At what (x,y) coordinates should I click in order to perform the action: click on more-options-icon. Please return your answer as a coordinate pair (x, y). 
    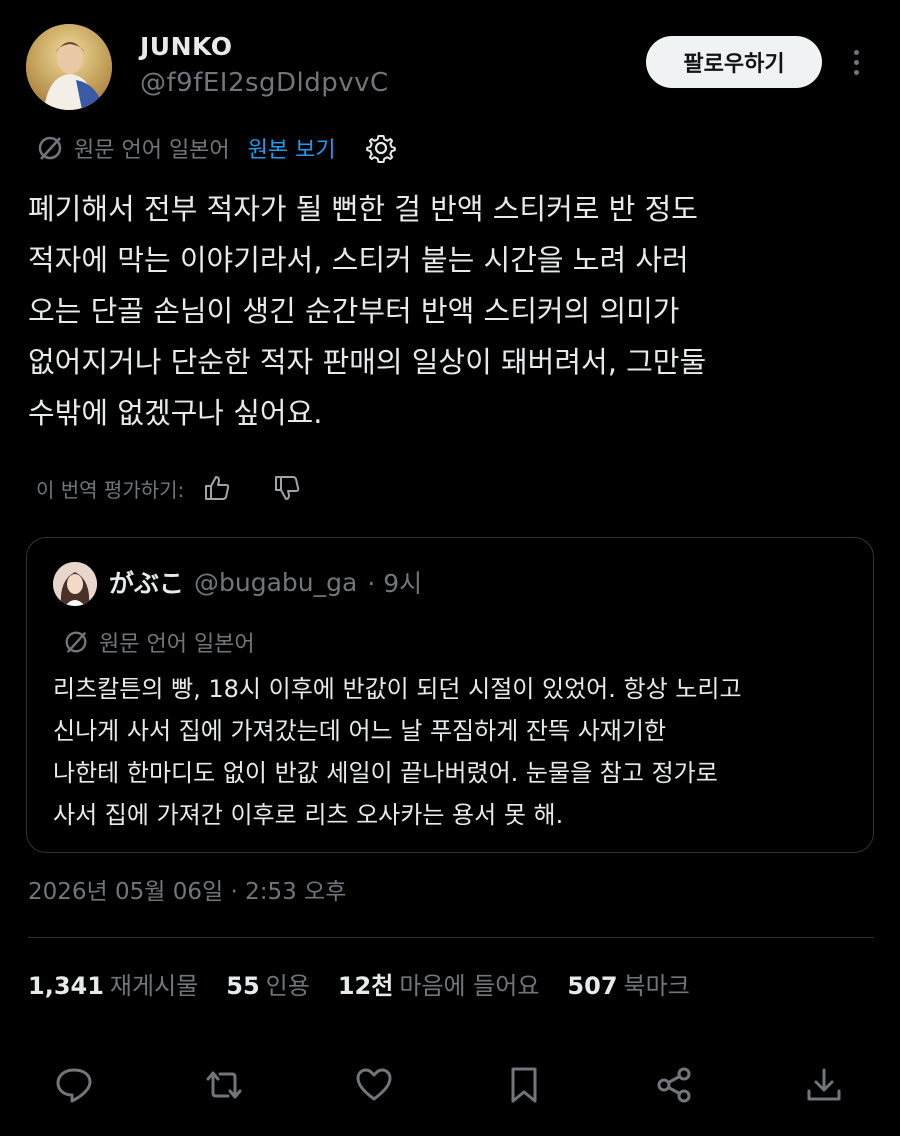
    Looking at the image, I should click on (856, 62).